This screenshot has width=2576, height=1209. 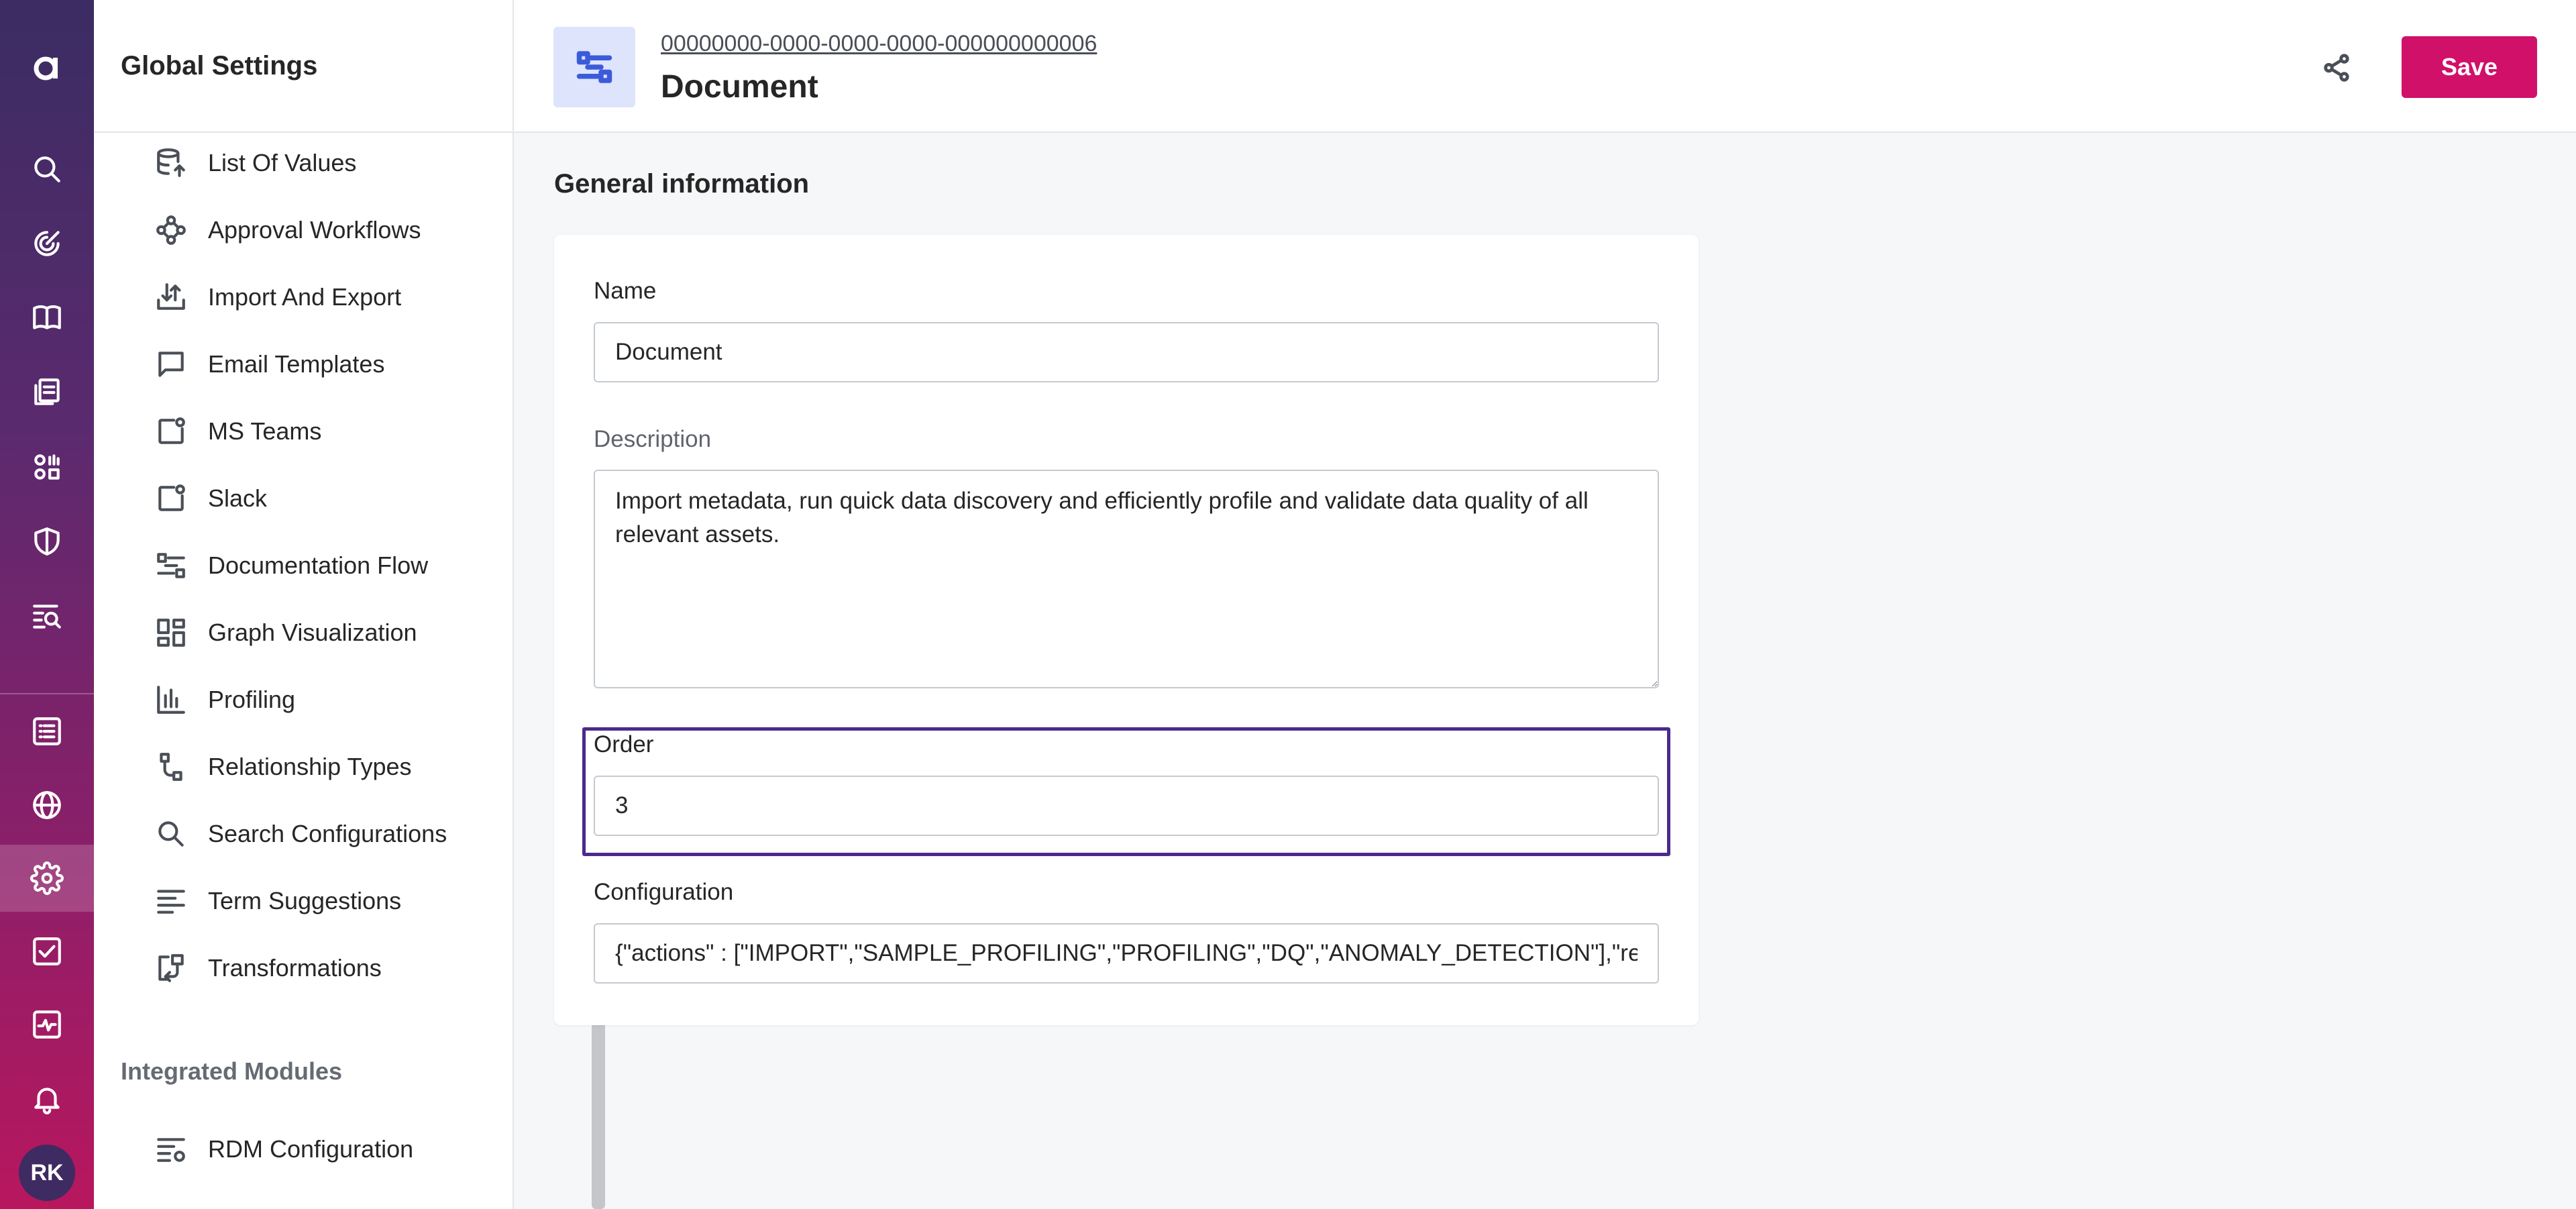 I want to click on configuration-label: Configuration, so click(x=664, y=892).